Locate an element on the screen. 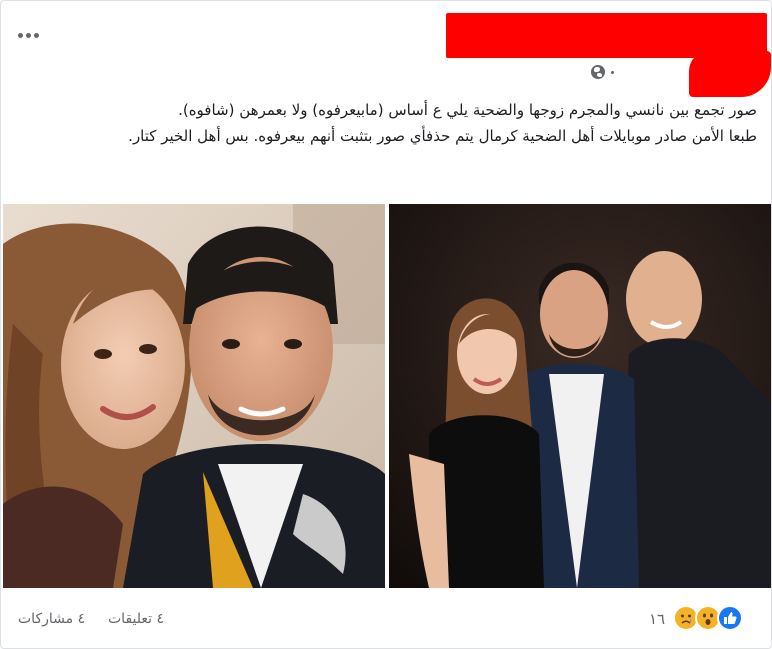 The width and height of the screenshot is (772, 649). post-meta is located at coordinates (602, 72).